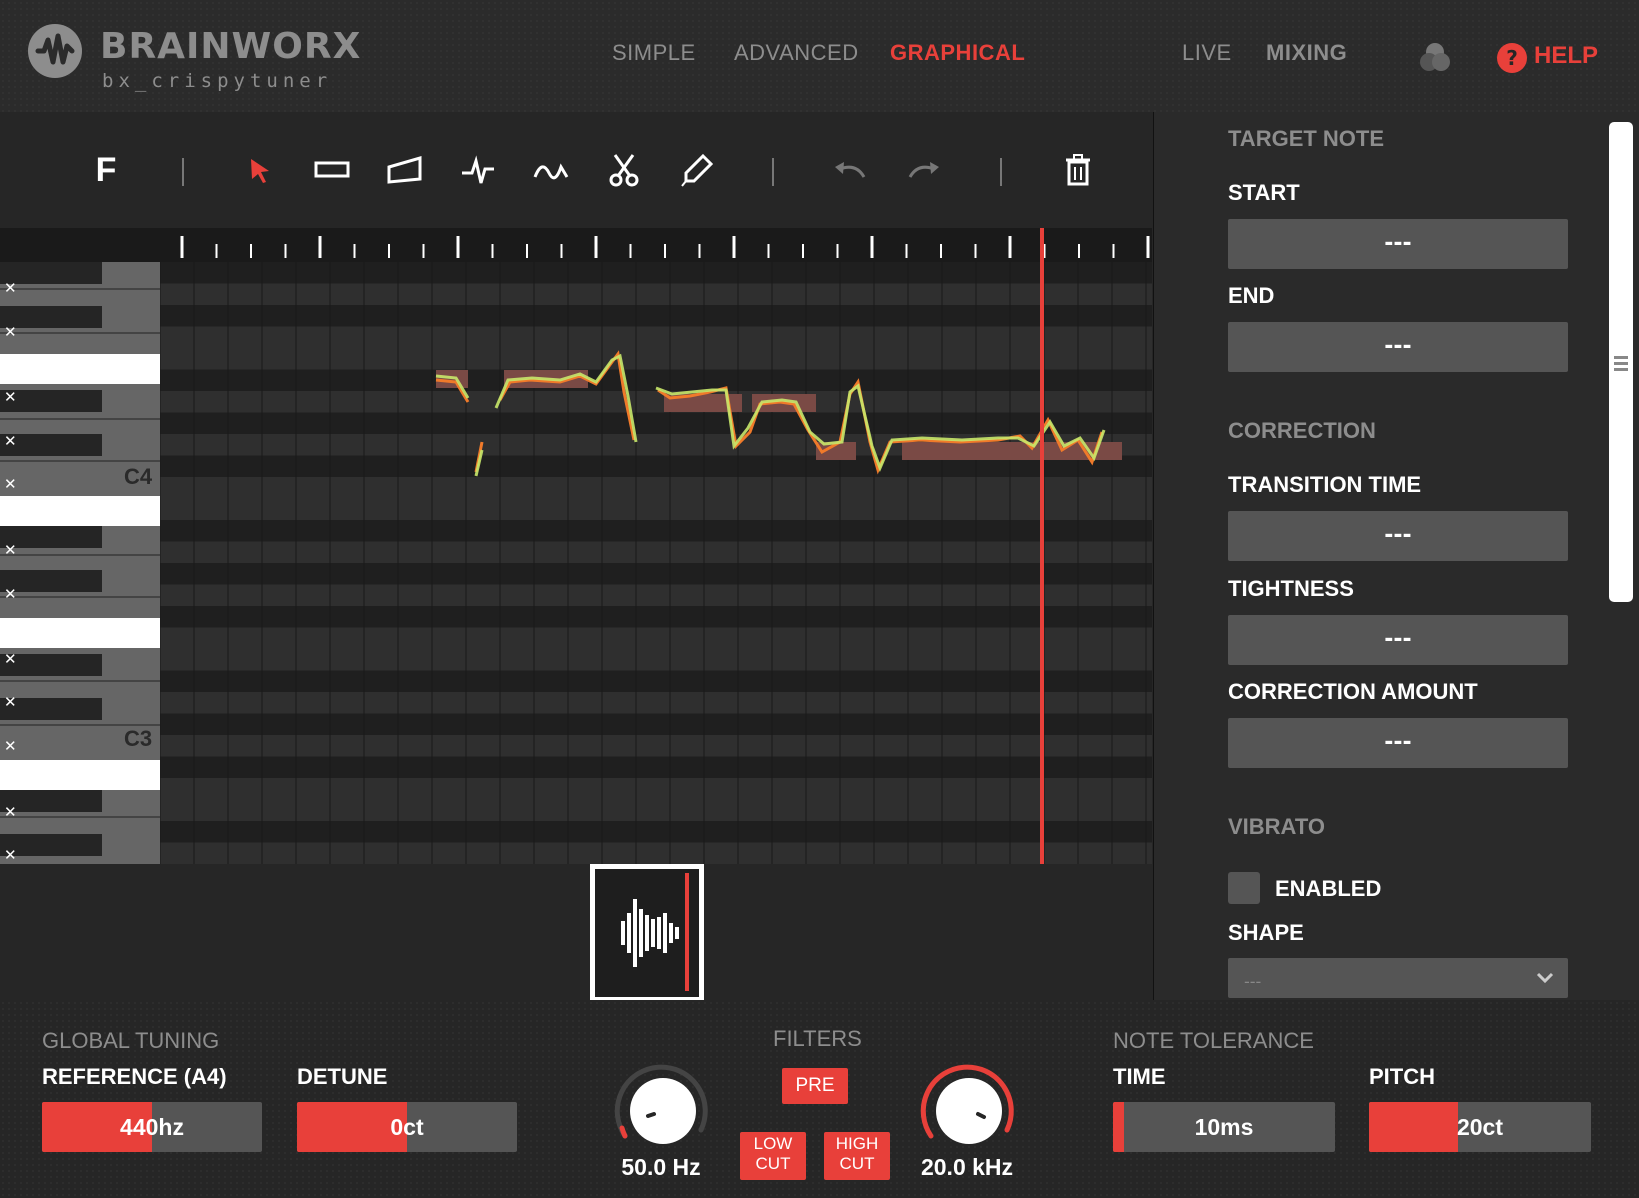 The image size is (1639, 1198). What do you see at coordinates (1291, 588) in the screenshot?
I see `tightness-label: TIGHTNESS` at bounding box center [1291, 588].